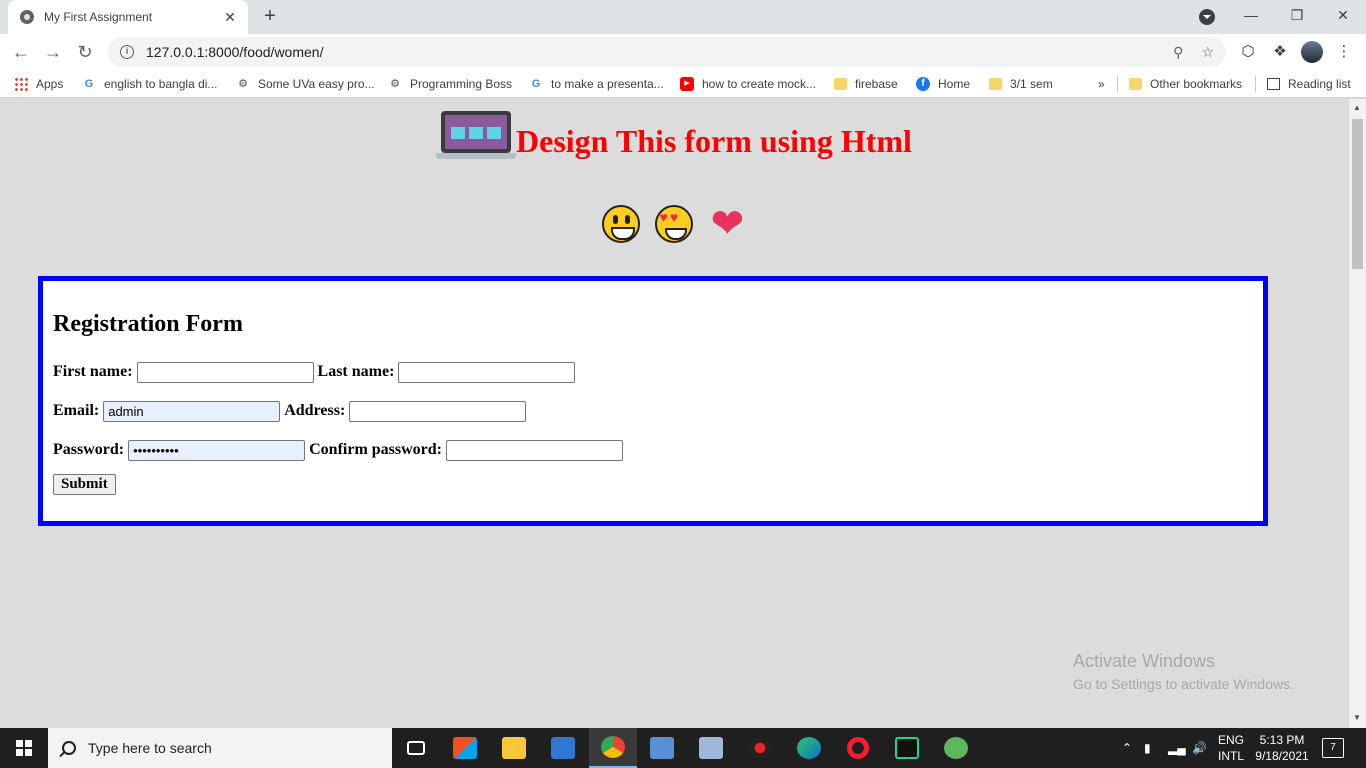 This screenshot has width=1366, height=768. I want to click on form-heading: Registration Form, so click(148, 324).